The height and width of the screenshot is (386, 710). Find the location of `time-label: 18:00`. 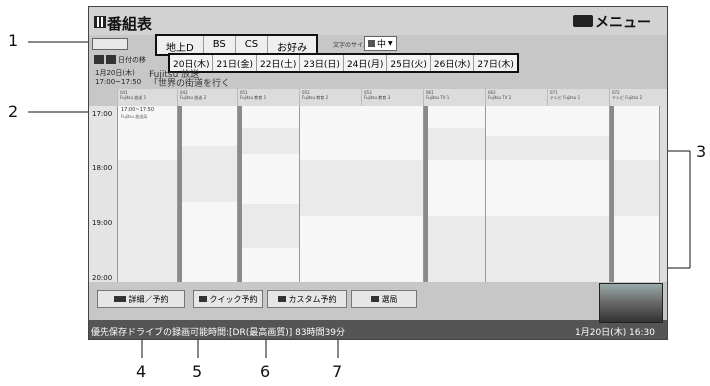

time-label: 18:00 is located at coordinates (102, 168).